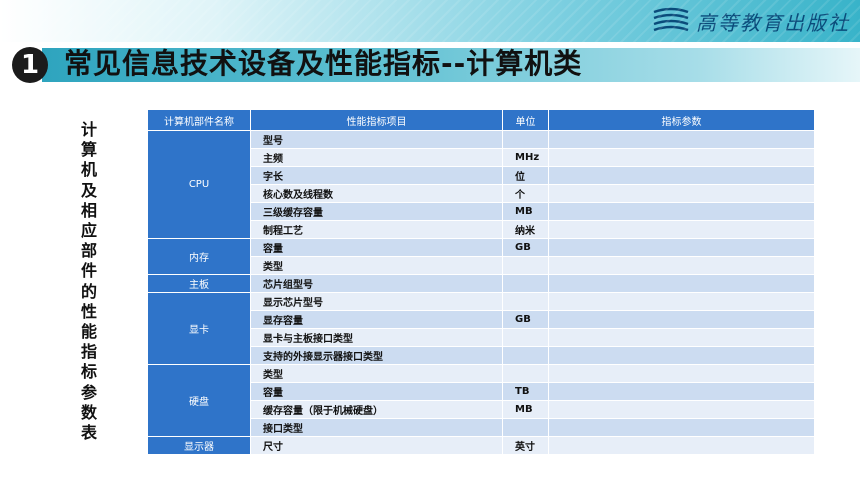  Describe the element at coordinates (376, 157) in the screenshot. I see `item-cell: 主频` at that location.